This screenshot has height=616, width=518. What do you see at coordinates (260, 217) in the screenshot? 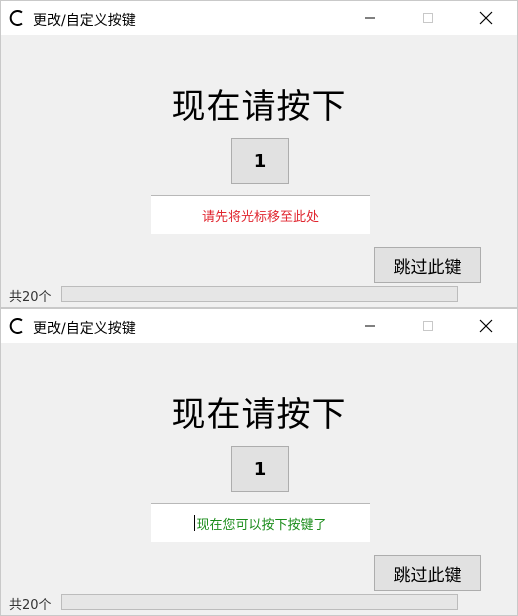
I see `status-message: 请先将光标移至此处` at bounding box center [260, 217].